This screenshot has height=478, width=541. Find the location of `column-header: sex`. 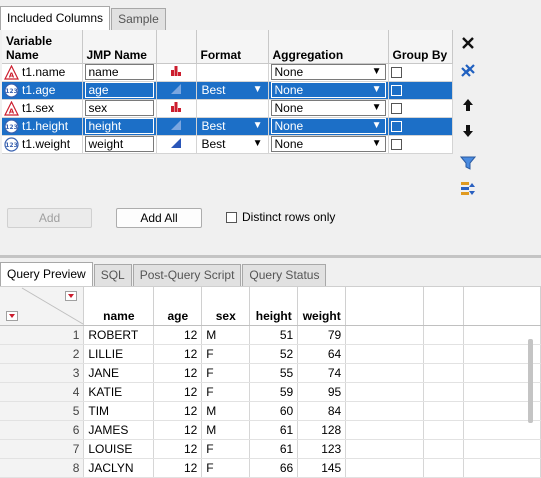

column-header: sex is located at coordinates (226, 306).